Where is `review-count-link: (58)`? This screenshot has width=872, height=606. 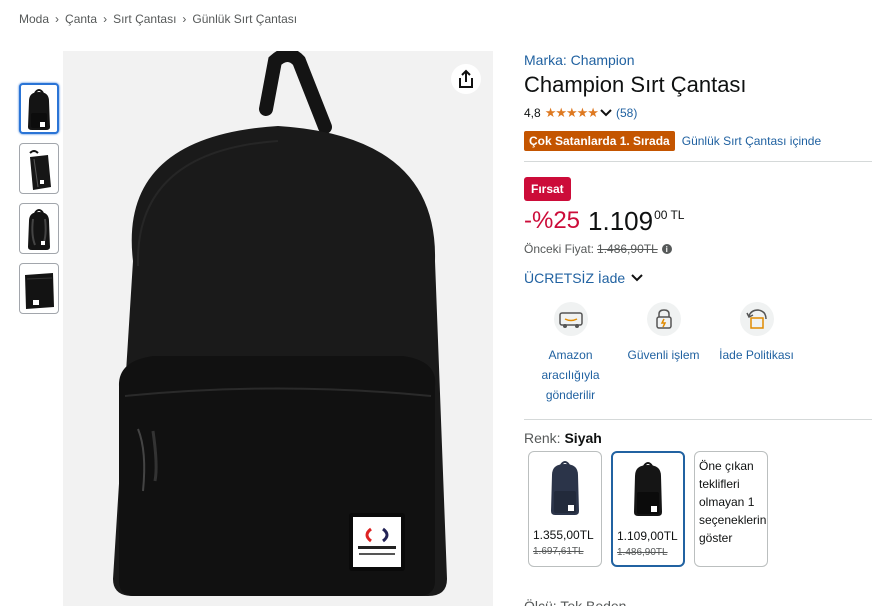 review-count-link: (58) is located at coordinates (626, 113).